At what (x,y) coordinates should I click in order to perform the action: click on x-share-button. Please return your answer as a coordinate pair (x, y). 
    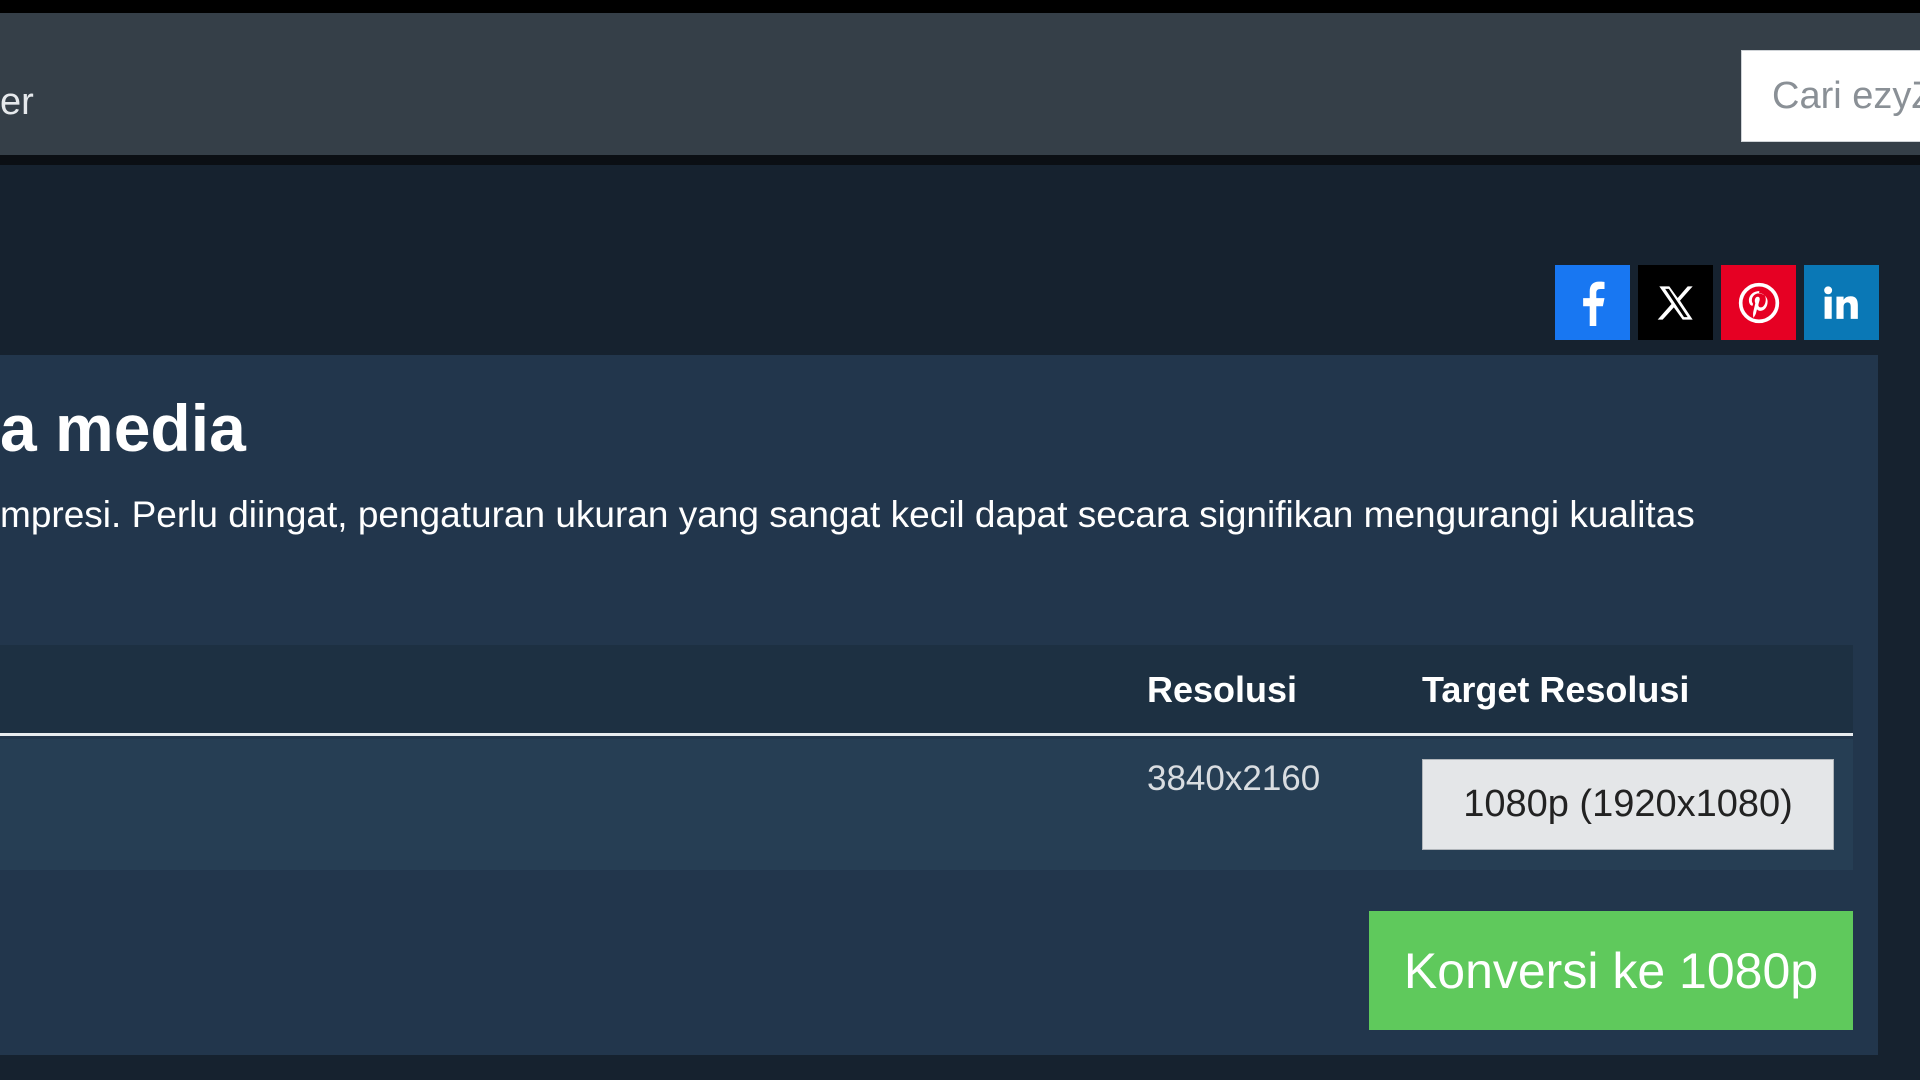
    Looking at the image, I should click on (1675, 302).